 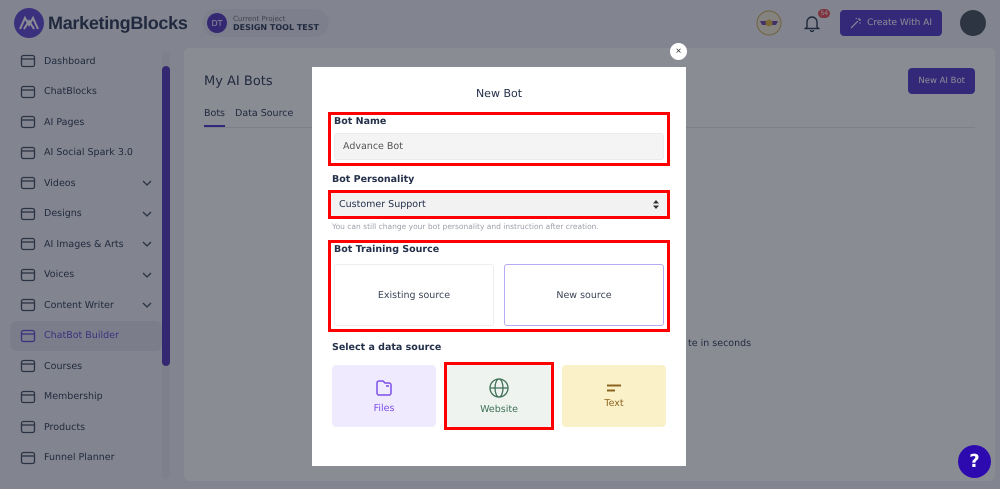 I want to click on magic-wand-icon, so click(x=856, y=23).